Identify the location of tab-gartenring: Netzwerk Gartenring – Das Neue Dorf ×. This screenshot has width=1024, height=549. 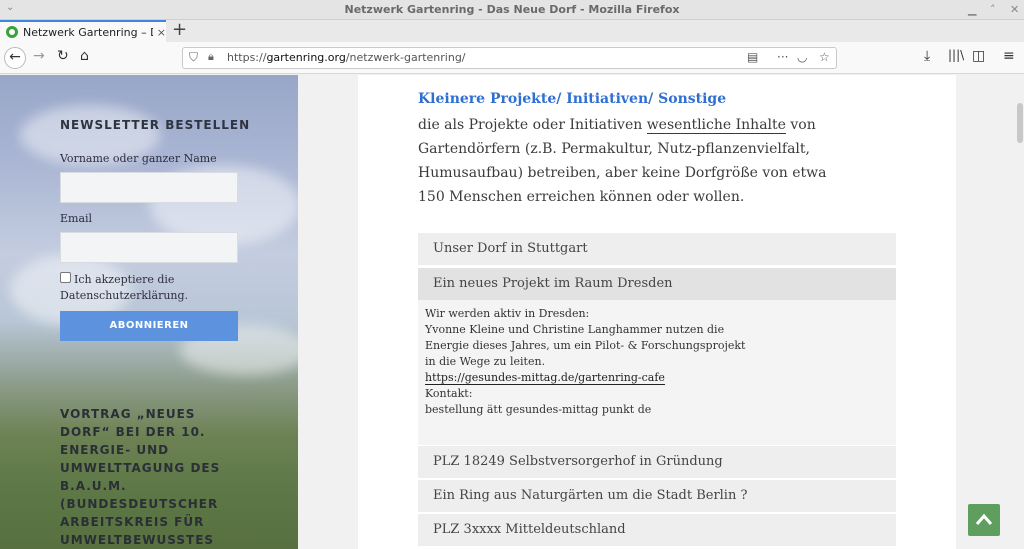
(83, 31).